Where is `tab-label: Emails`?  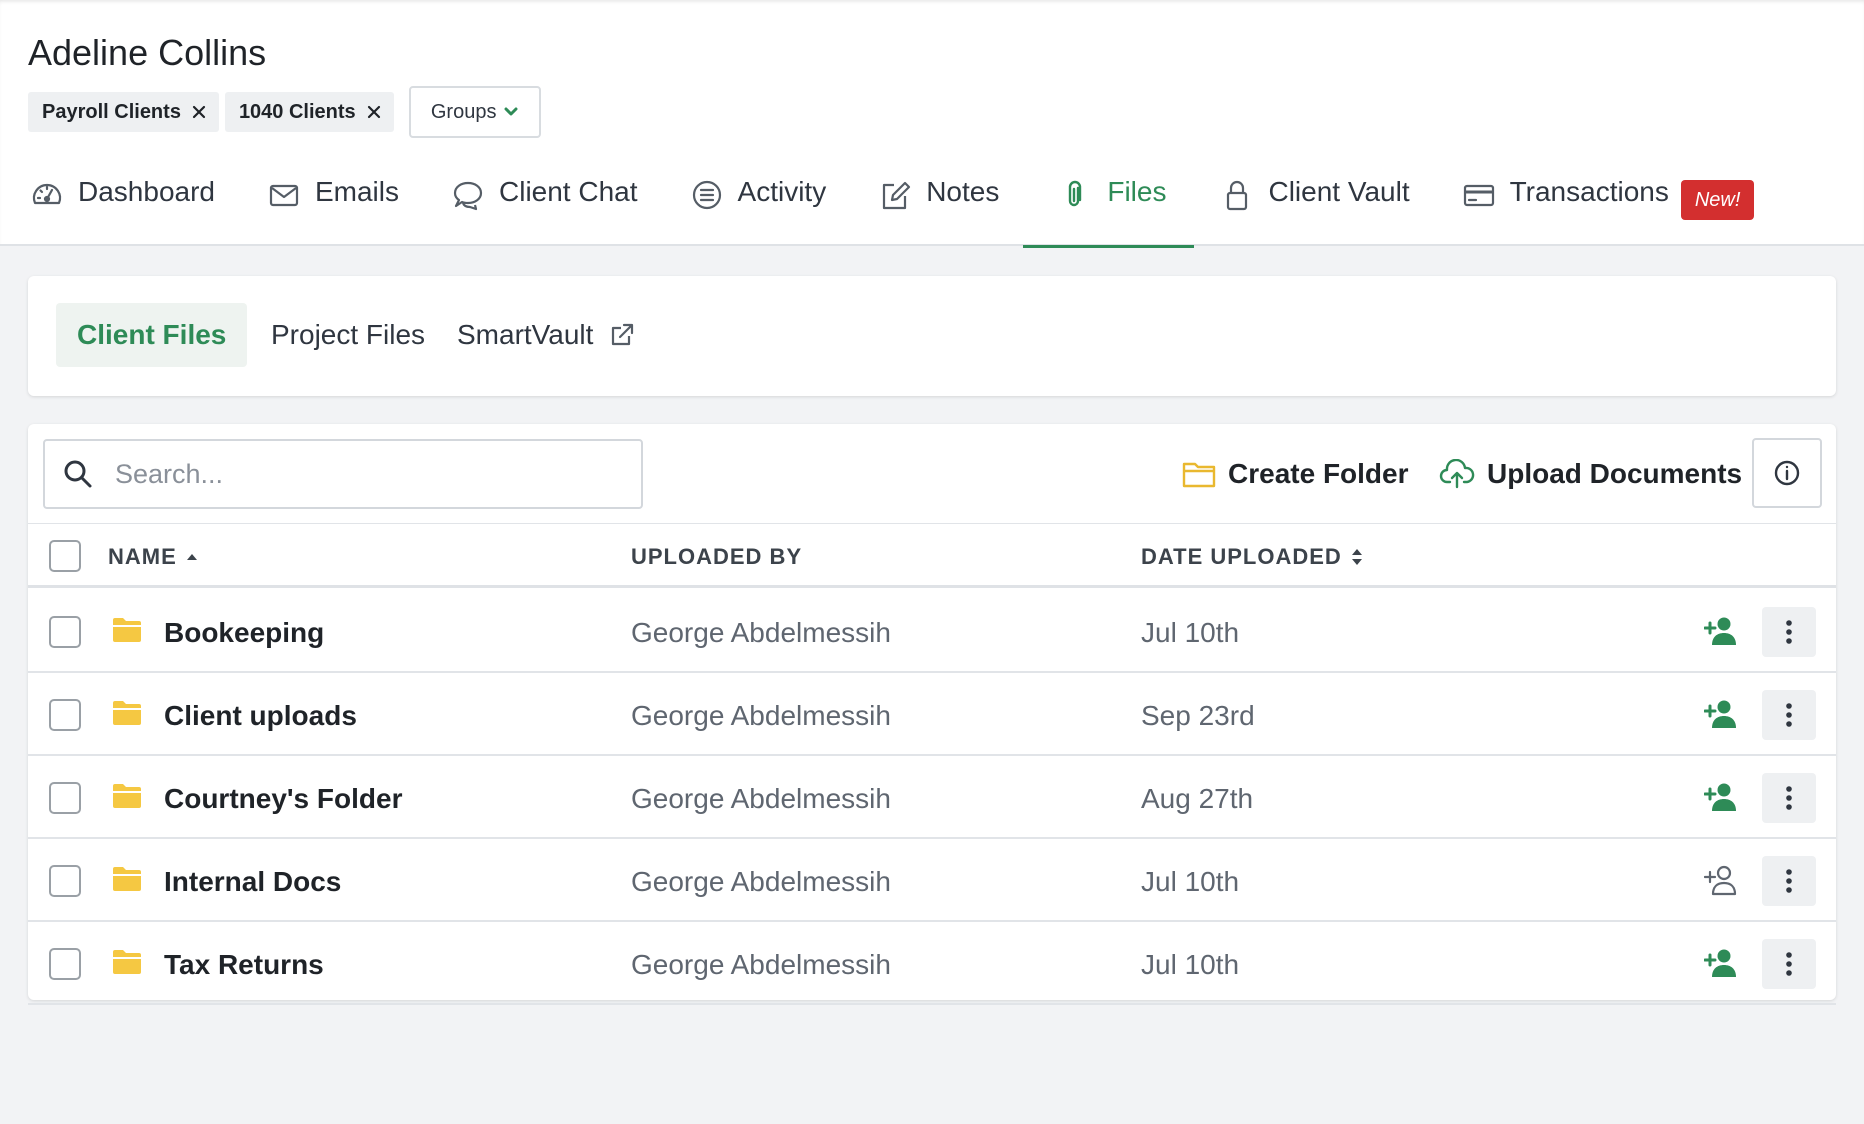
tab-label: Emails is located at coordinates (356, 191).